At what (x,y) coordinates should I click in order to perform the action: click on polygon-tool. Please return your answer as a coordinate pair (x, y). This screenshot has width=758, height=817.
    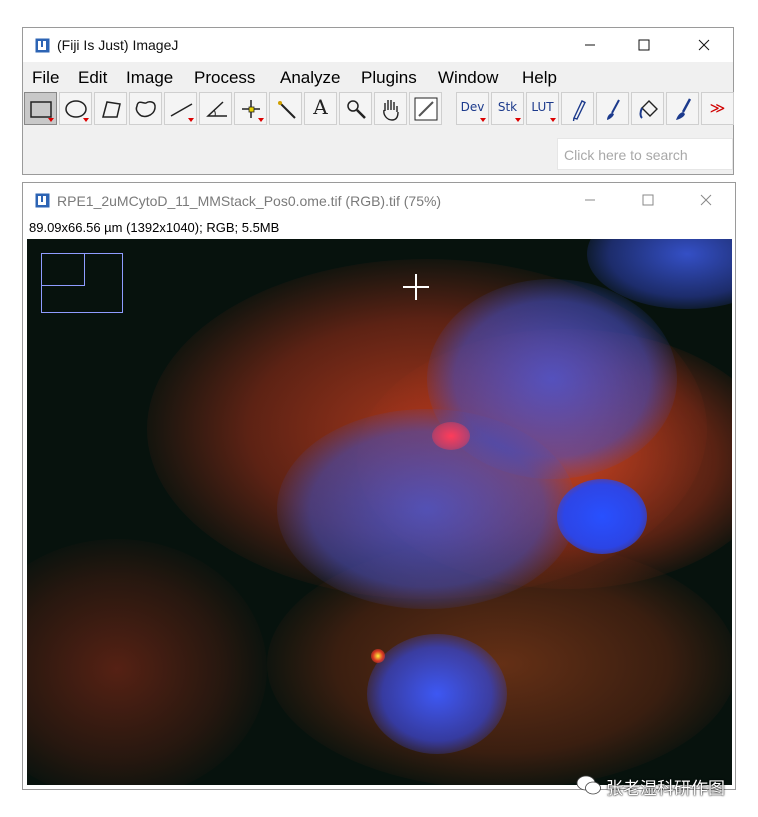
    Looking at the image, I should click on (110, 108).